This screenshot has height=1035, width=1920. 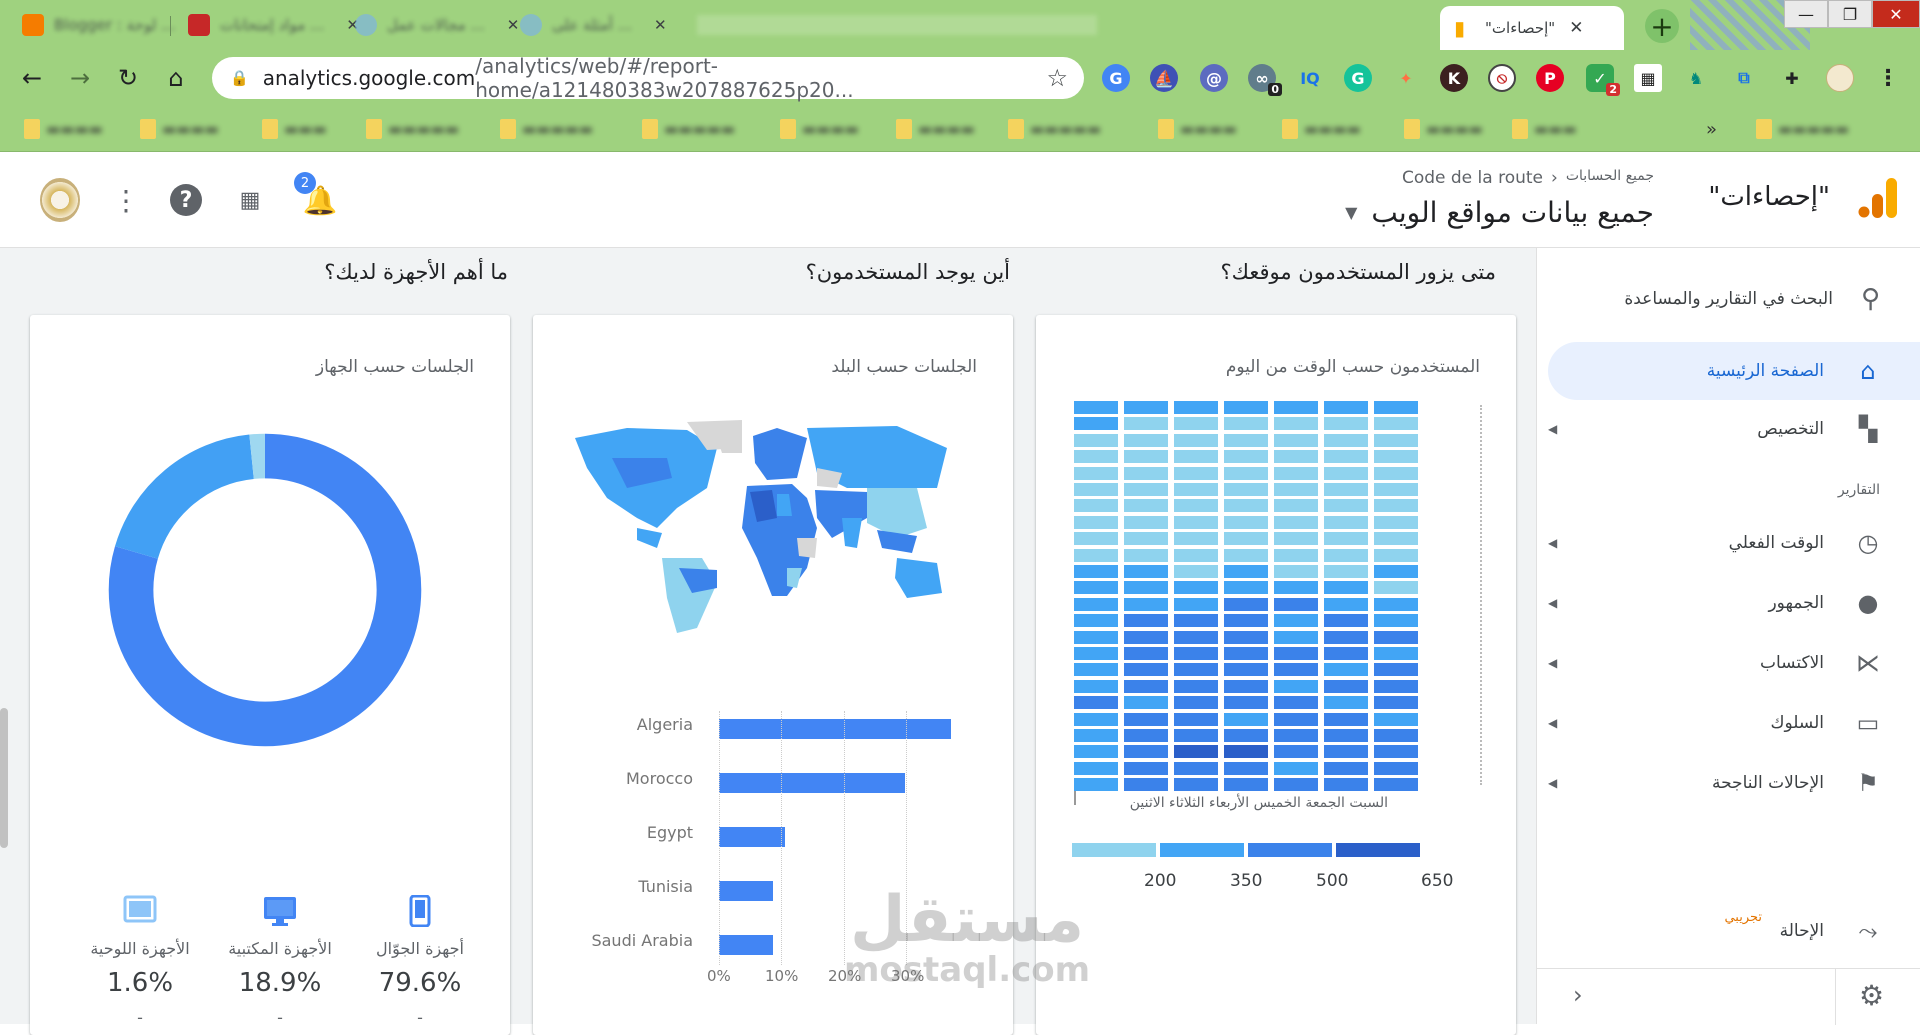 I want to click on device-percent: 79.6%, so click(x=420, y=983).